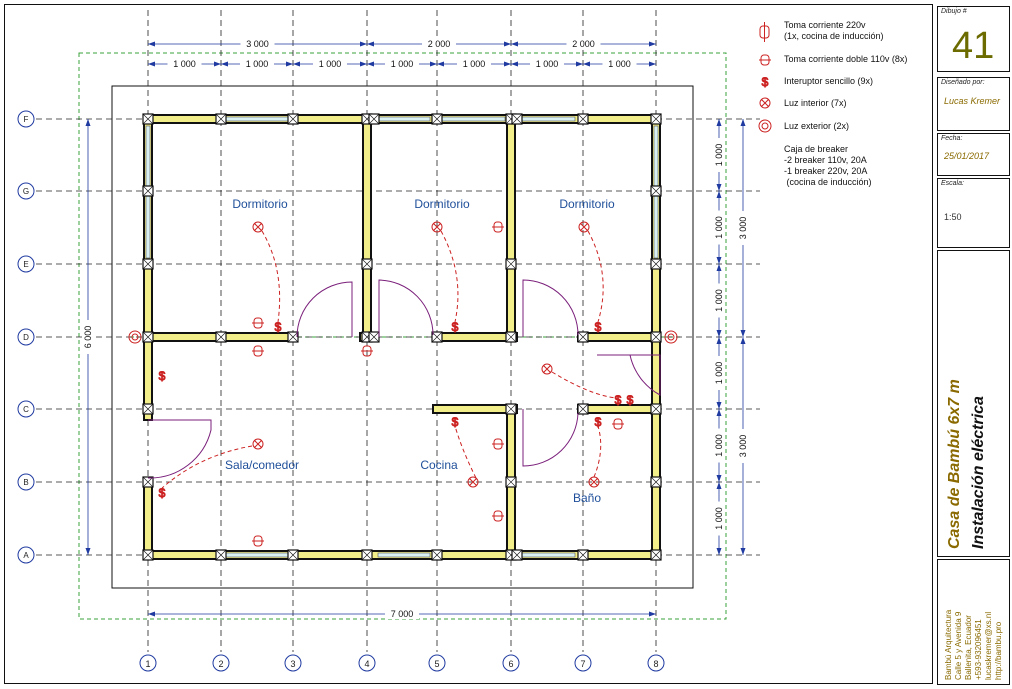  What do you see at coordinates (817, 126) in the screenshot?
I see `legend-entry-exterior-light: Luz exterior (2x)` at bounding box center [817, 126].